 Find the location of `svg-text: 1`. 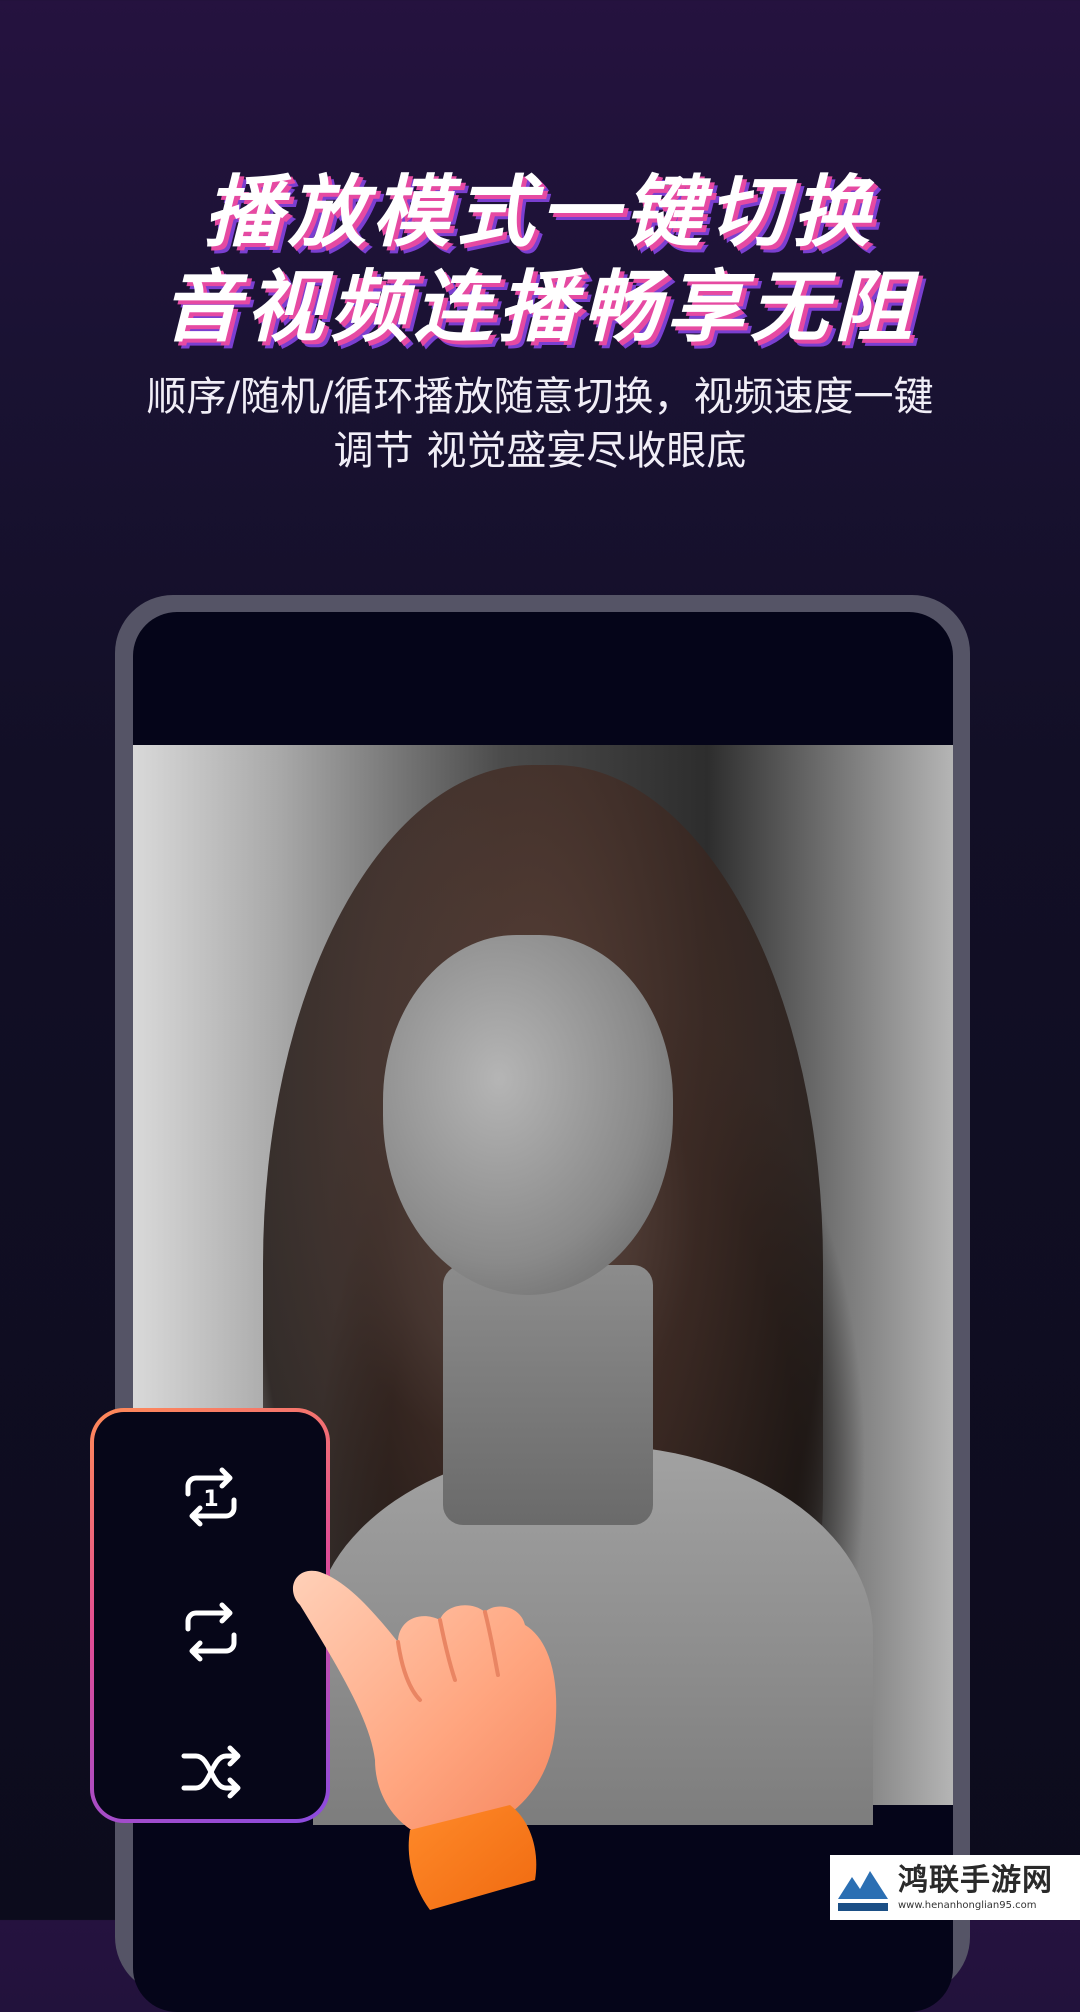

svg-text: 1 is located at coordinates (210, 1499).